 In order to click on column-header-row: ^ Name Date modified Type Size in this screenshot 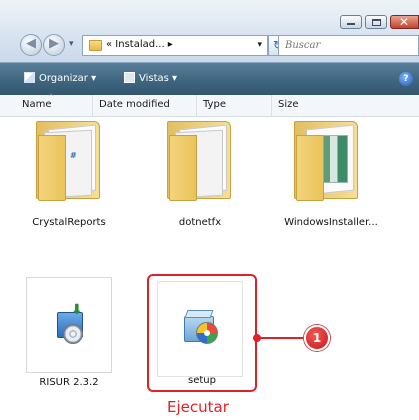, I will do `click(209, 105)`.